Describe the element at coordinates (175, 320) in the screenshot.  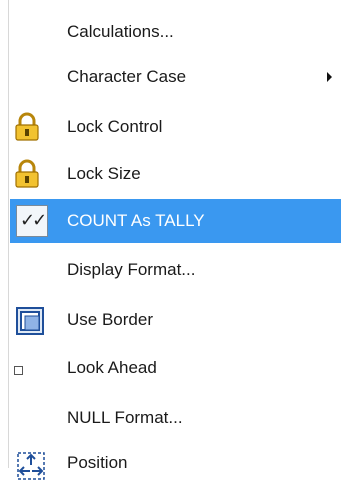
I see `menu-item-use-border: Use Border` at that location.